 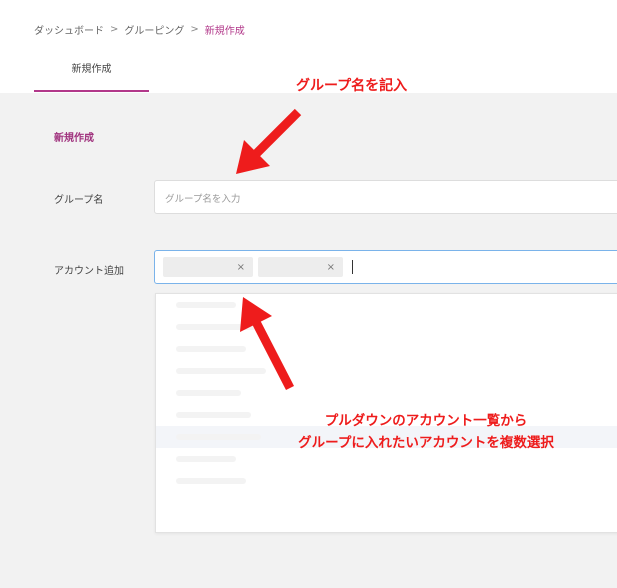 What do you see at coordinates (267, 344) in the screenshot?
I see `arrow-icon` at bounding box center [267, 344].